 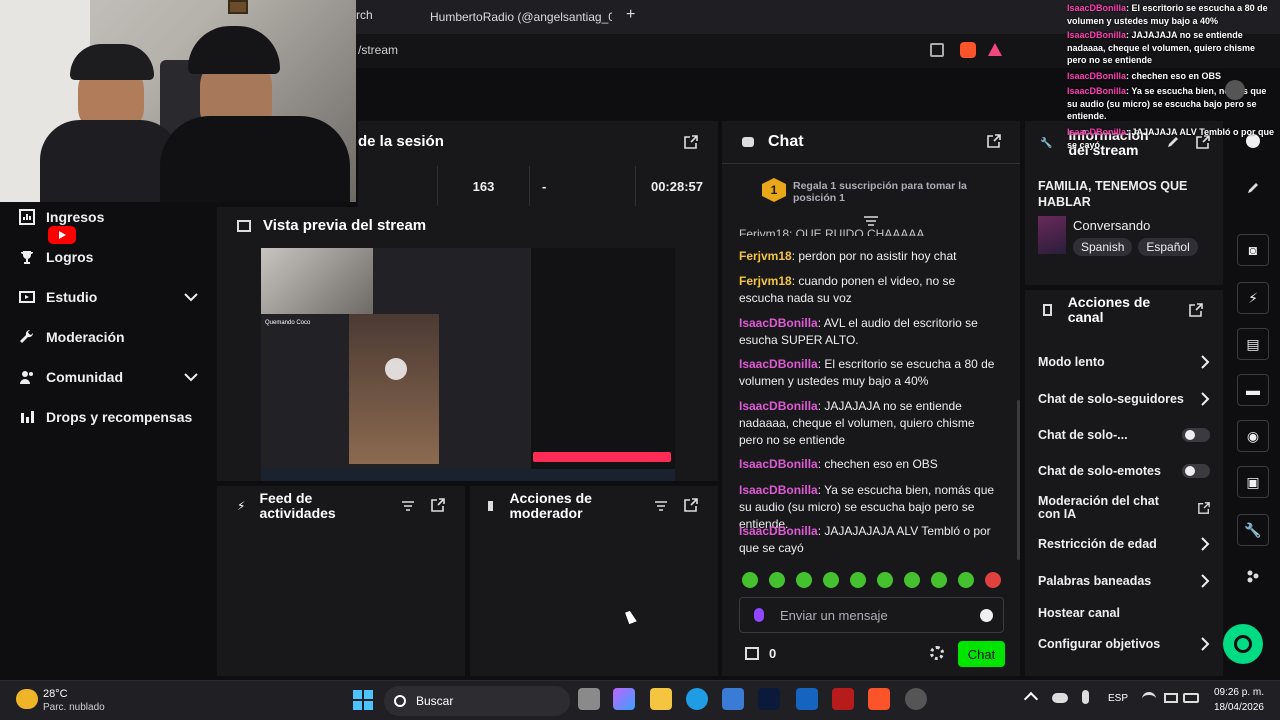 I want to click on nav-item-moderacion: Moderación, so click(x=108, y=337).